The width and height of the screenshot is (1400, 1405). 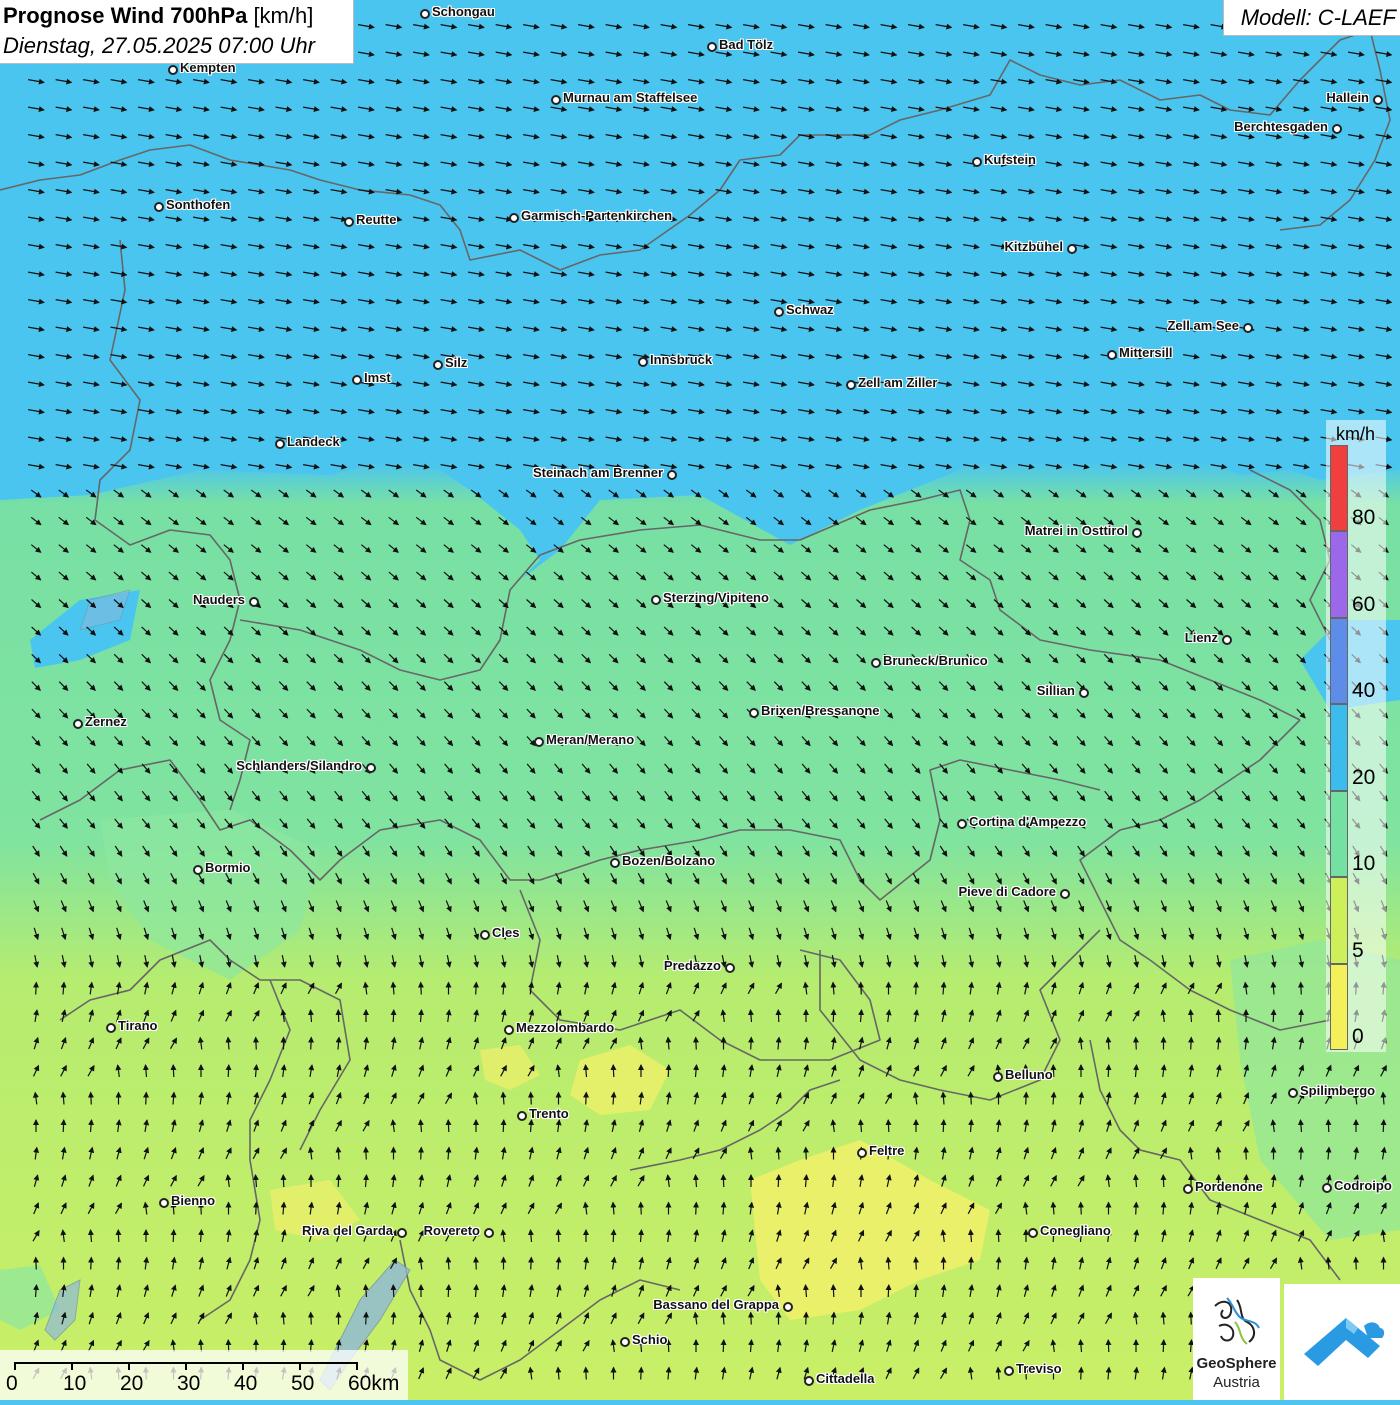 What do you see at coordinates (1236, 1339) in the screenshot?
I see `geosphere-logo: GeoSphere Austria` at bounding box center [1236, 1339].